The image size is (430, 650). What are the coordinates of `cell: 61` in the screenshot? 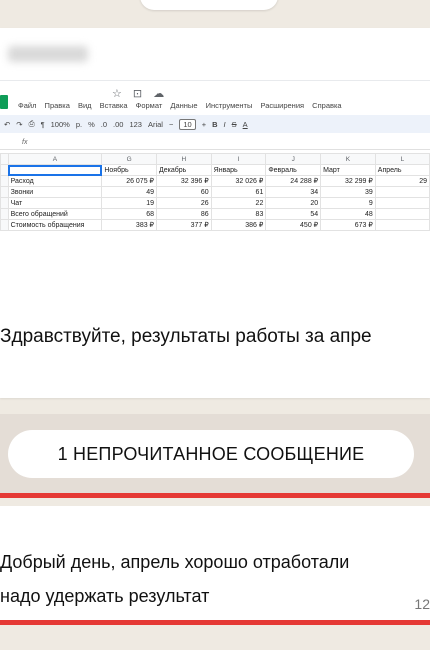 It's located at (238, 192).